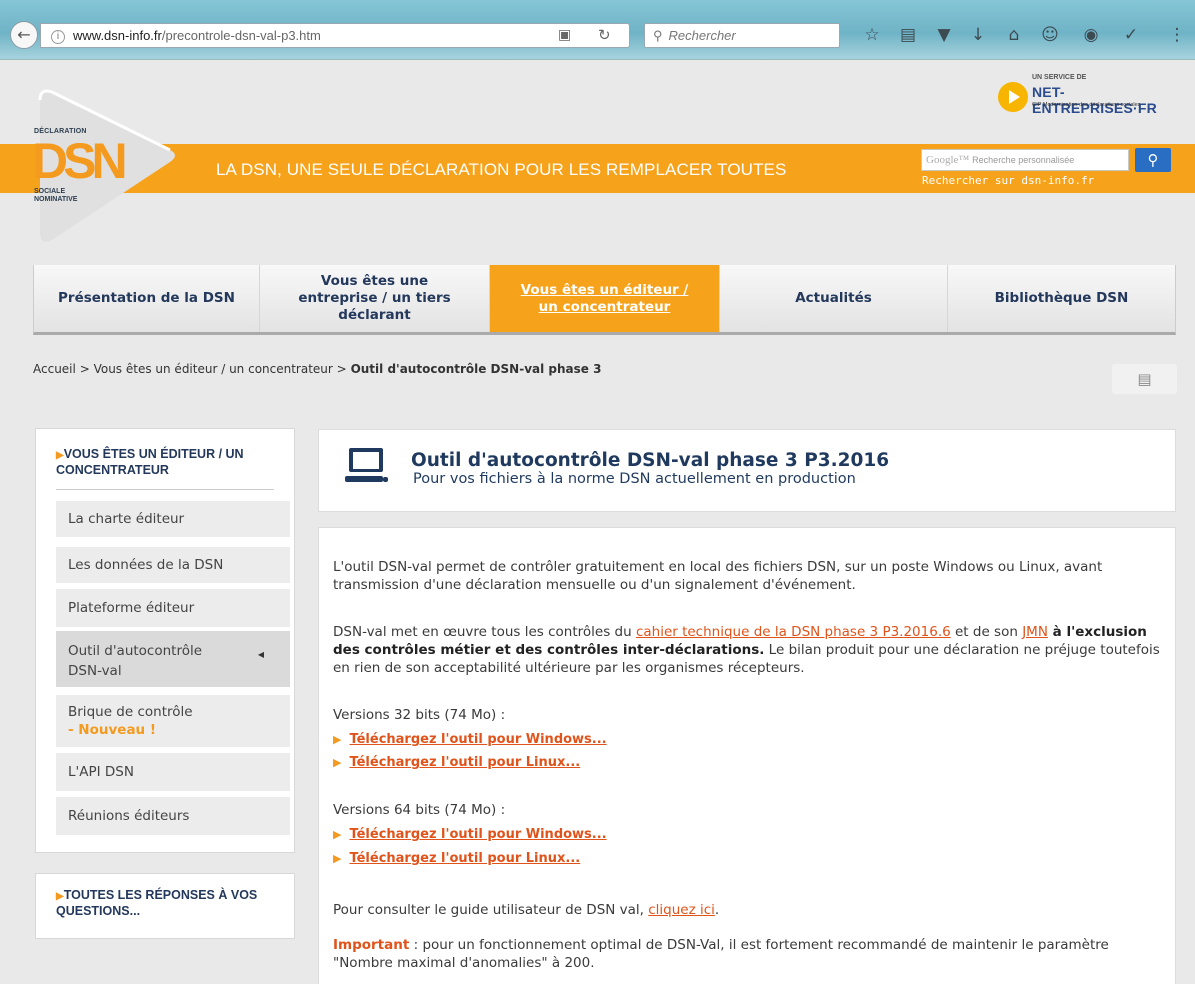  What do you see at coordinates (1035, 632) in the screenshot?
I see `jmn-link: JMN` at bounding box center [1035, 632].